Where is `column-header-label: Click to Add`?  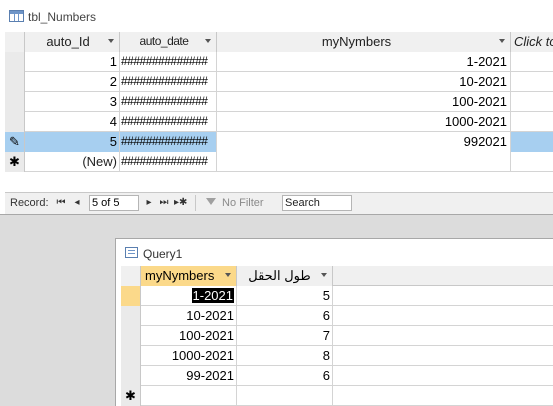 column-header-label: Click to Add is located at coordinates (533, 41).